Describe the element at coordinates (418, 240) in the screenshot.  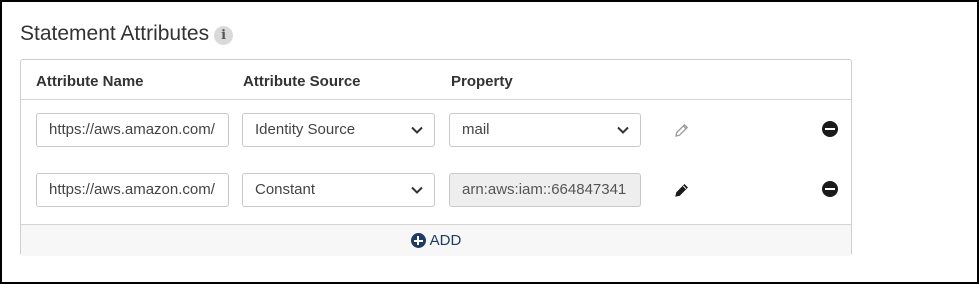
I see `plus-circle-icon` at that location.